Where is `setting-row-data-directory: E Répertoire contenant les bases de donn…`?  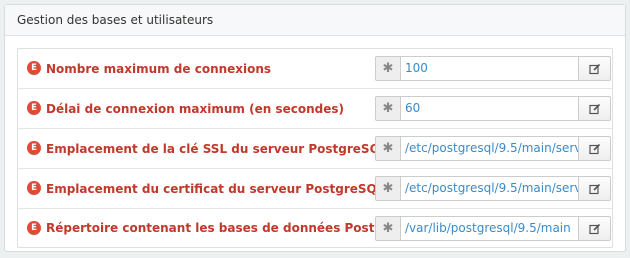
setting-row-data-directory: E Répertoire contenant les bases de donn… is located at coordinates (315, 228).